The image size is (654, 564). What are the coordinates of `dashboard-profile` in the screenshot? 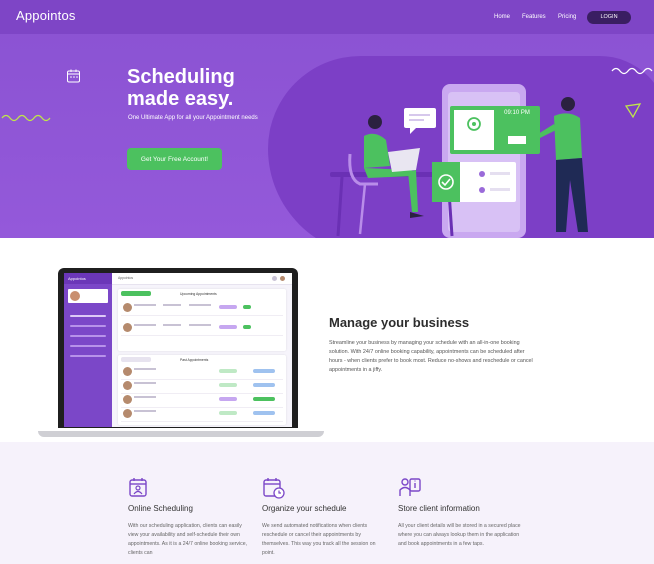 It's located at (88, 296).